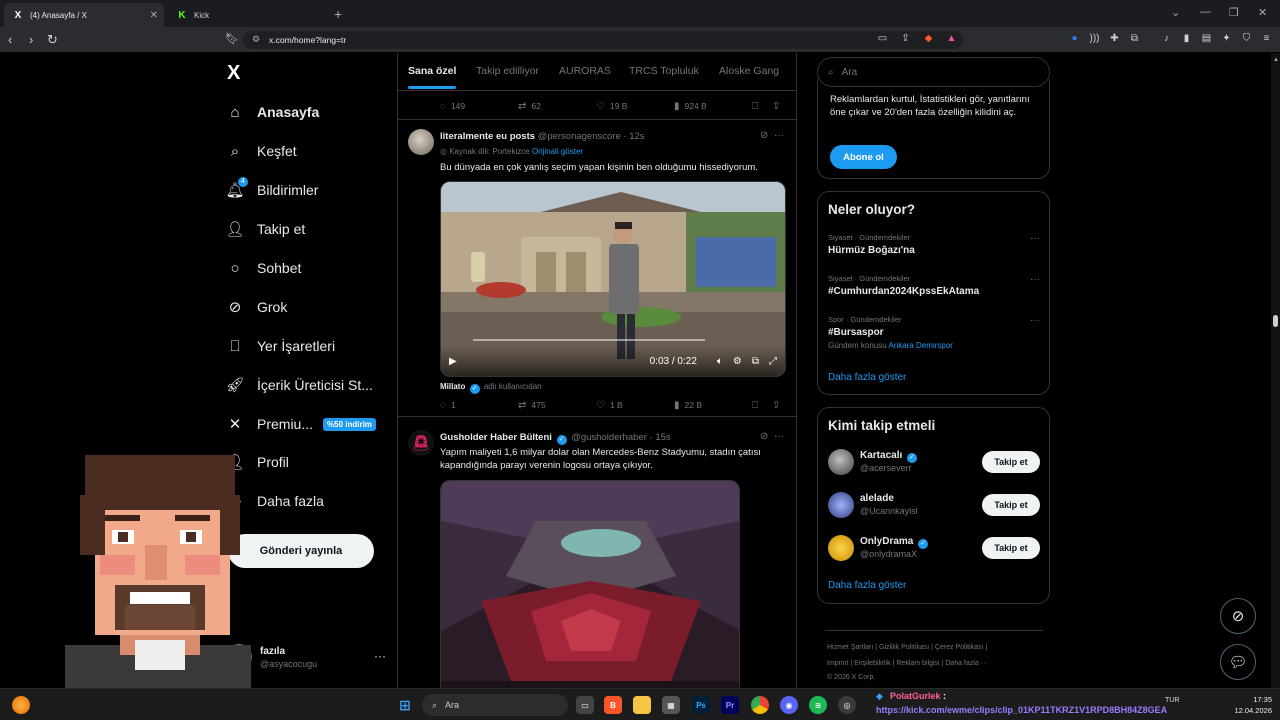 The image size is (1280, 720). Describe the element at coordinates (920, 345) in the screenshot. I see `trend-context-link: Ankara Demirspor` at that location.